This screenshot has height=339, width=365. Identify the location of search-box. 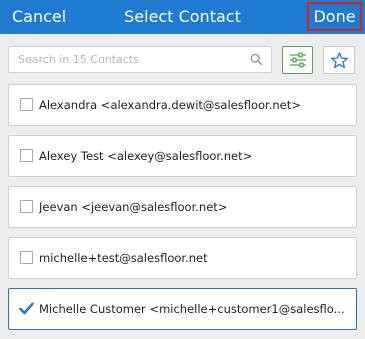
(140, 59).